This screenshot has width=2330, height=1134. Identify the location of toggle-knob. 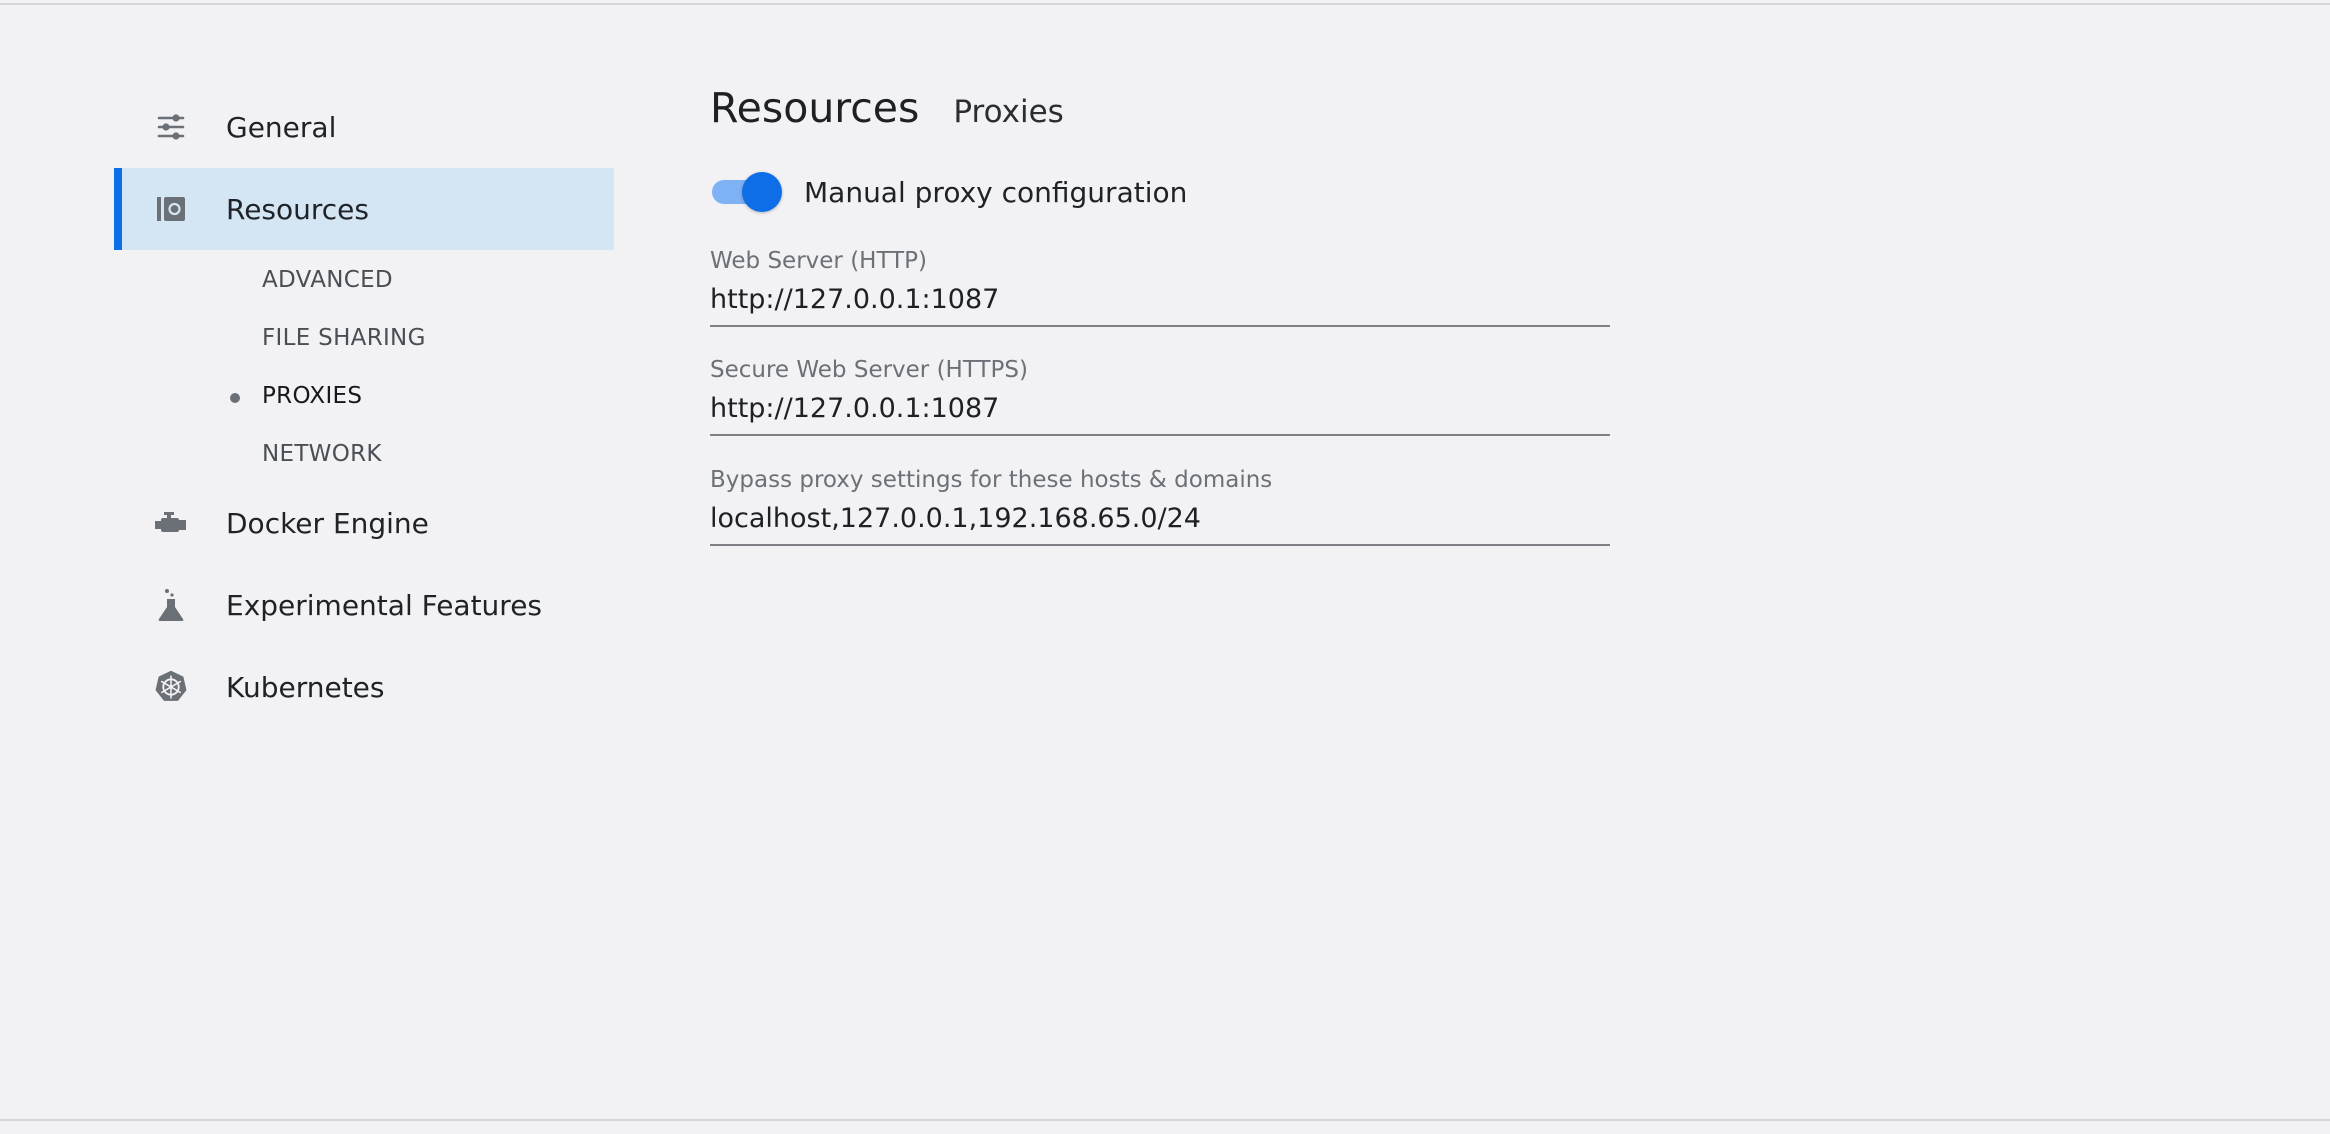
(762, 192).